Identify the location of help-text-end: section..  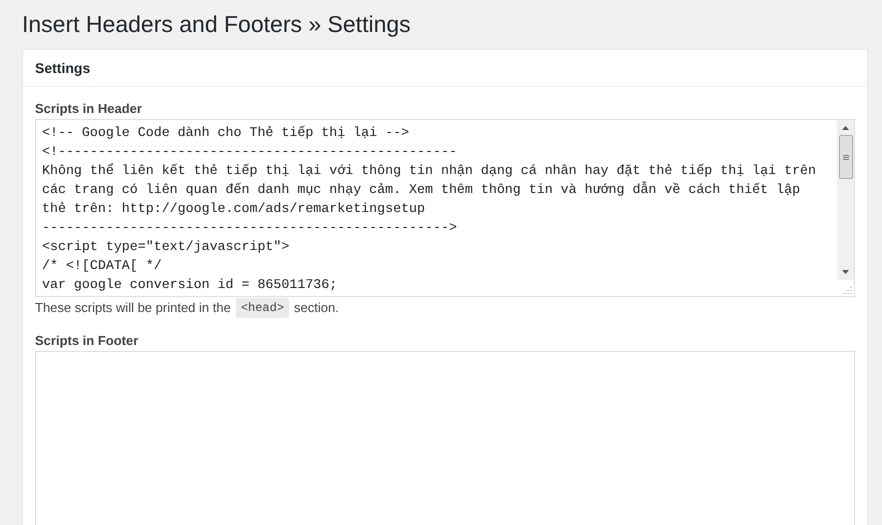
(316, 308).